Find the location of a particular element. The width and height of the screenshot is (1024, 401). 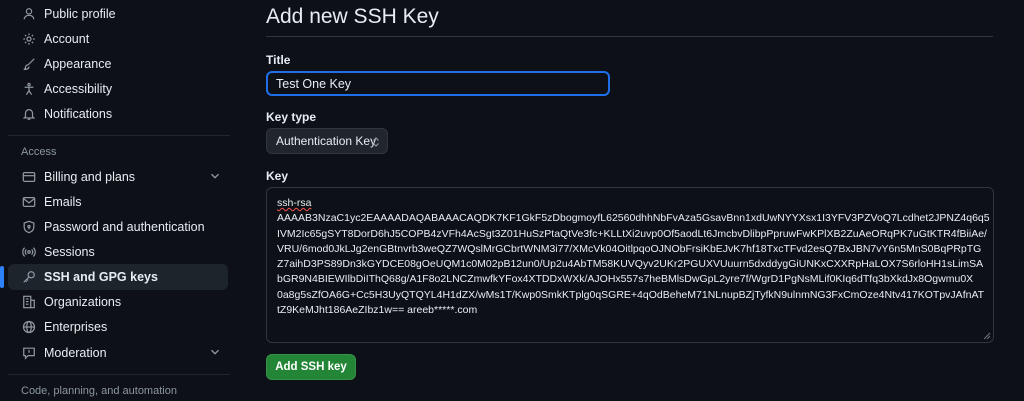

sidebar-item-label: Public profile is located at coordinates (80, 14).